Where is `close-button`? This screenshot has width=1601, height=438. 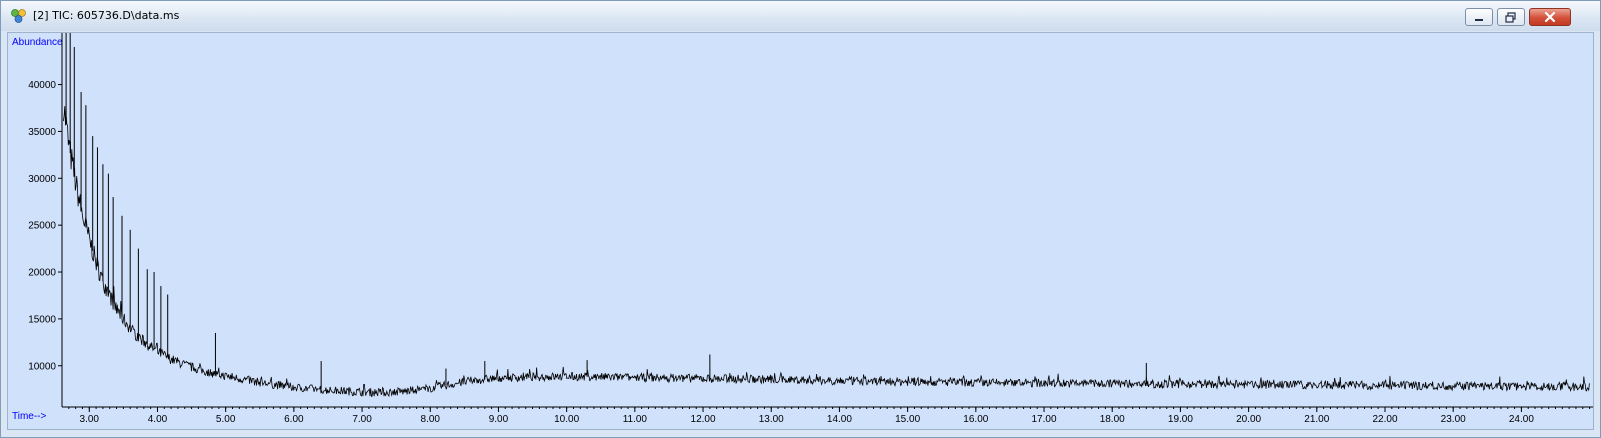 close-button is located at coordinates (1550, 17).